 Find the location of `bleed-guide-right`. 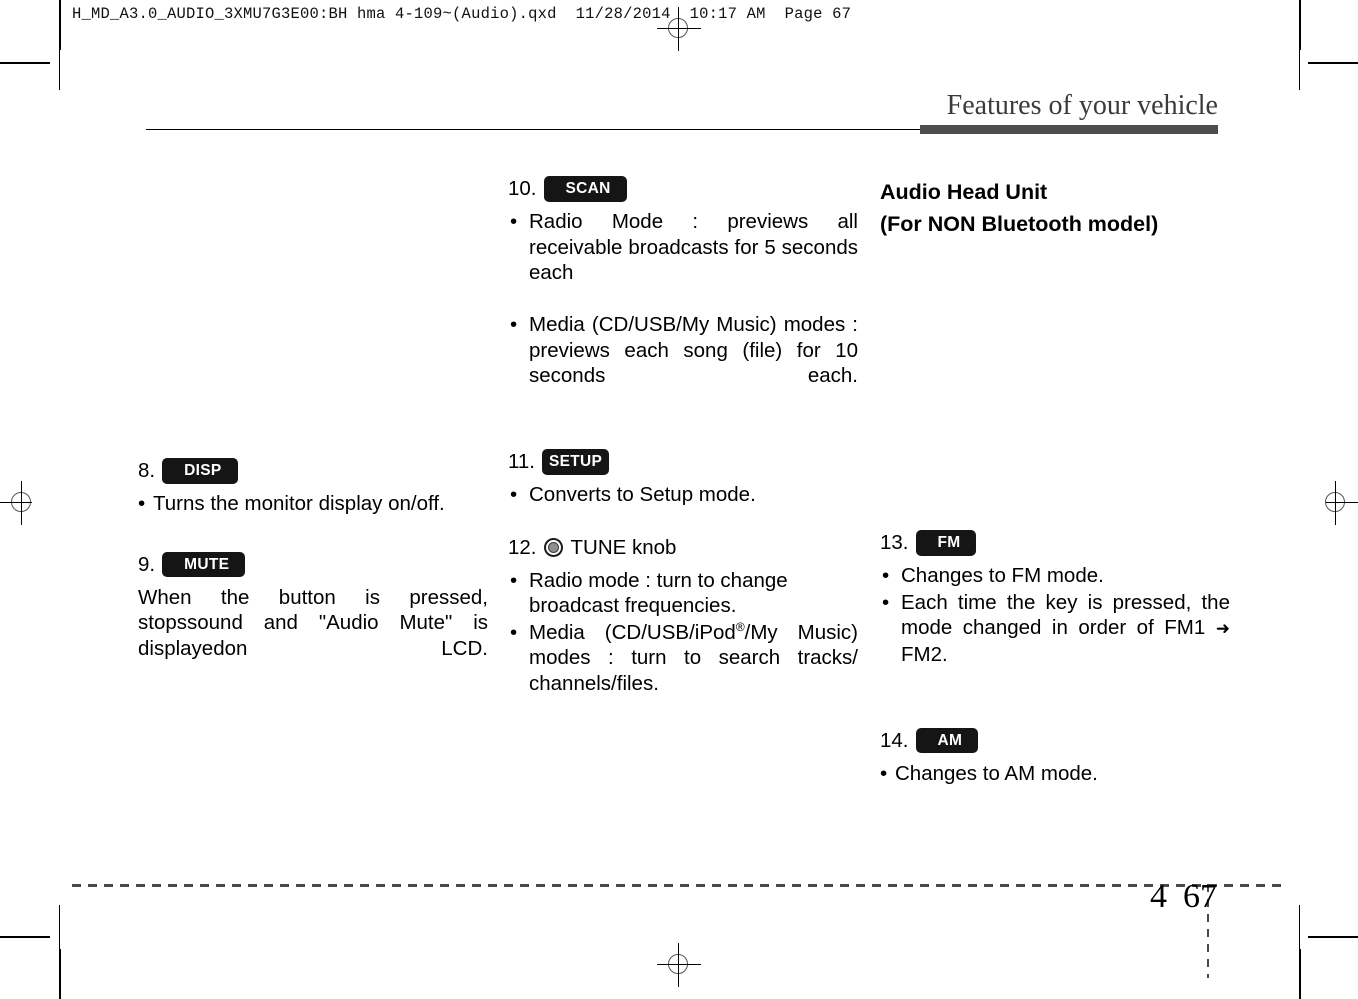

bleed-guide-right is located at coordinates (1299, 70).